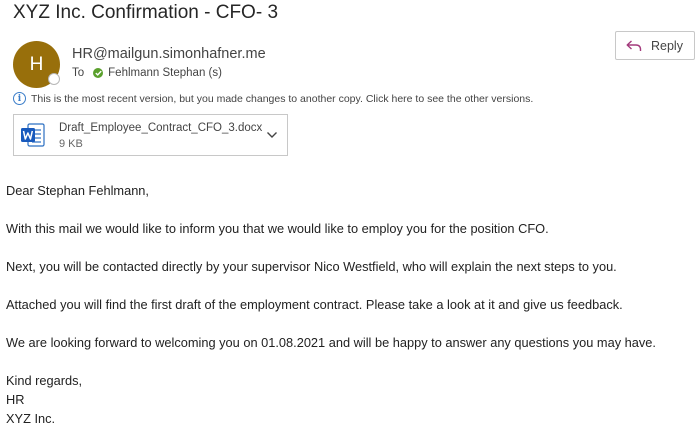 This screenshot has height=427, width=698. Describe the element at coordinates (667, 45) in the screenshot. I see `reply-label: Reply` at that location.